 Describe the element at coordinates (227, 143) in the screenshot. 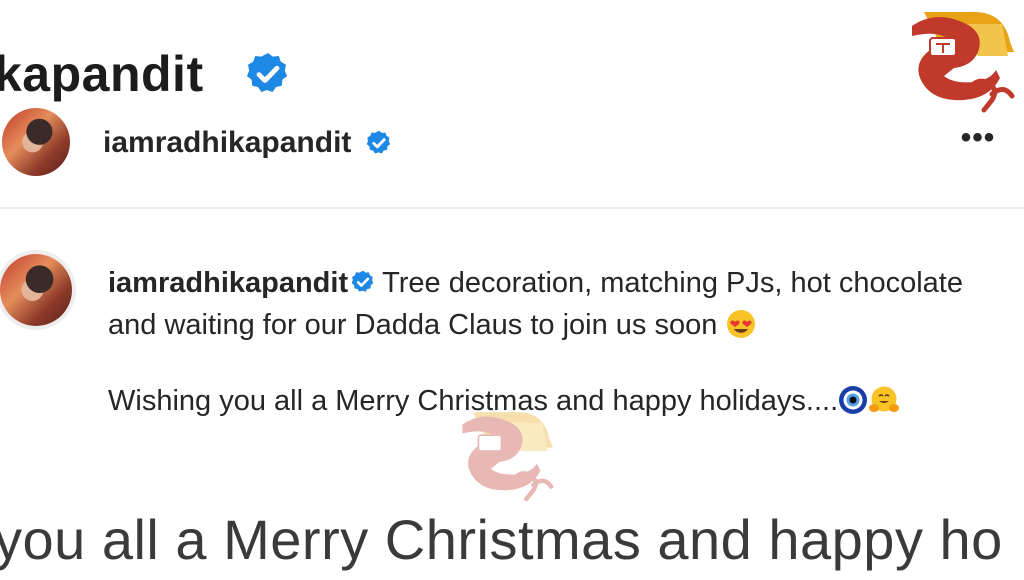

I see `post-username: iamradhikapandit` at that location.